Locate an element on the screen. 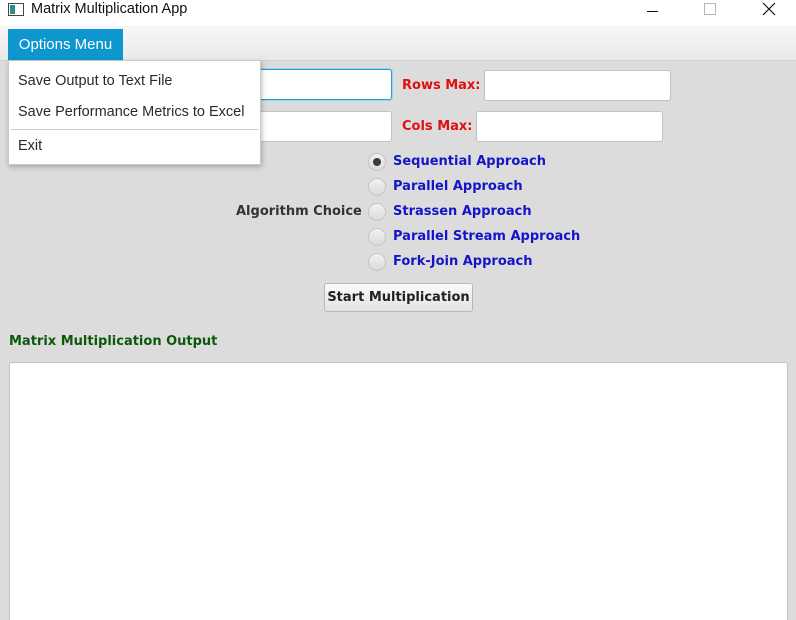  radio-label-strassen: Strassen Approach is located at coordinates (462, 211).